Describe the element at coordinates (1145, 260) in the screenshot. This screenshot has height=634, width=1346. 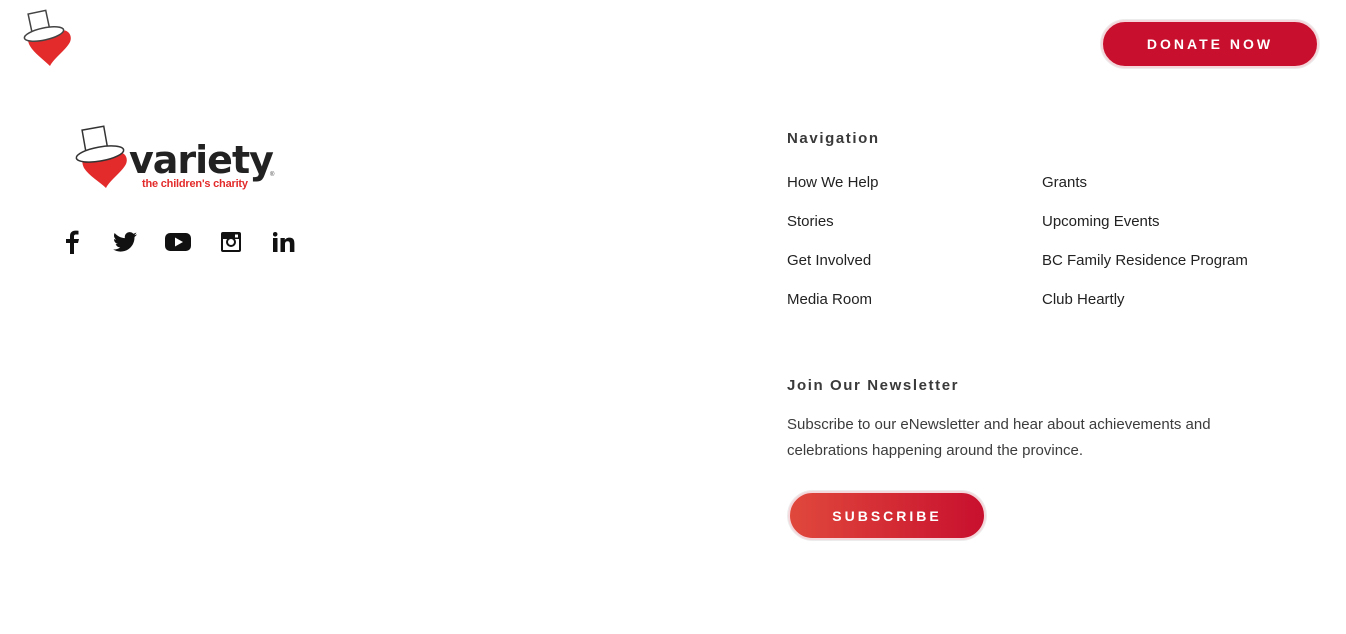
I see `nav-link-bc-family-residence: BC Family Residence Program` at that location.